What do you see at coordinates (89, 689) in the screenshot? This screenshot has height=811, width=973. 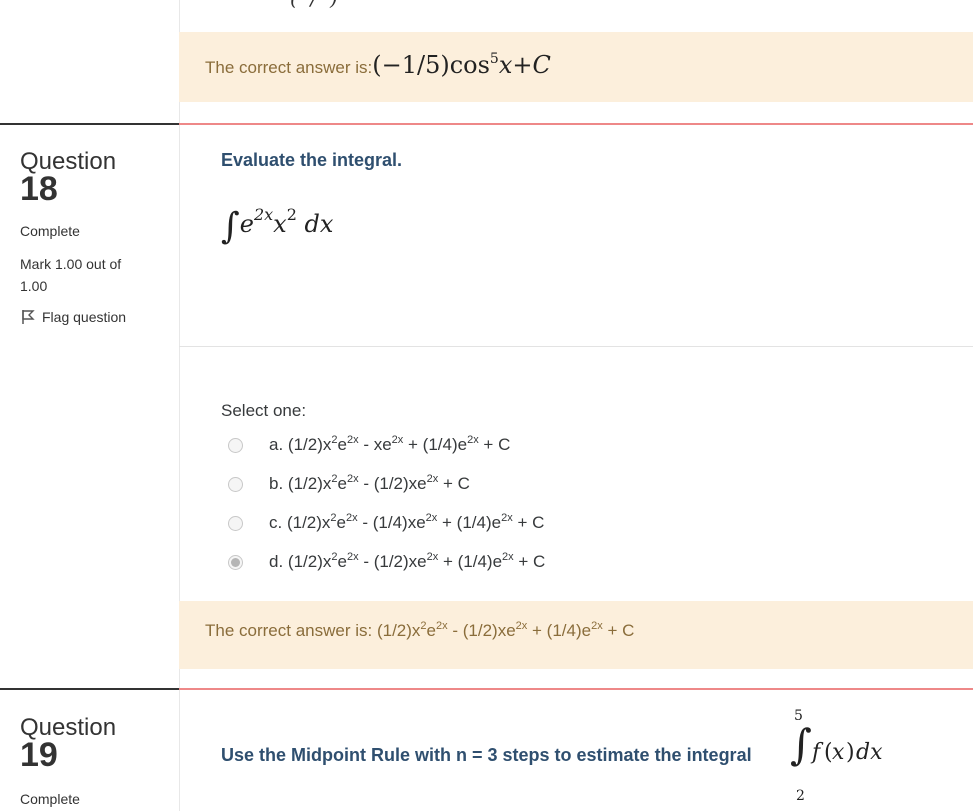 I see `q19-left-rule` at bounding box center [89, 689].